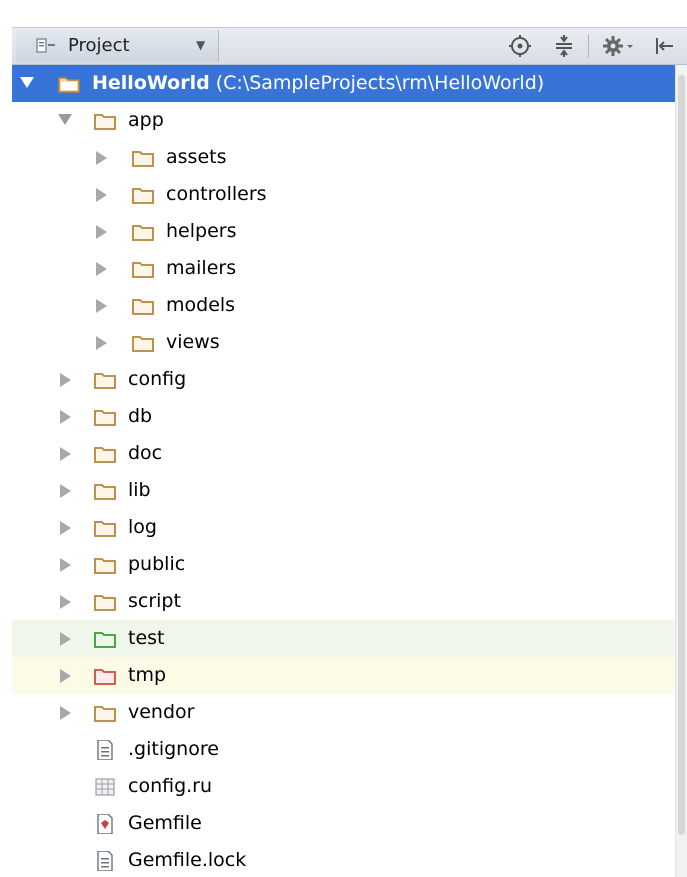 Image resolution: width=687 pixels, height=877 pixels. Describe the element at coordinates (380, 83) in the screenshot. I see `root-path: (C:\SampleProjects\rm\HelloWorld)` at that location.